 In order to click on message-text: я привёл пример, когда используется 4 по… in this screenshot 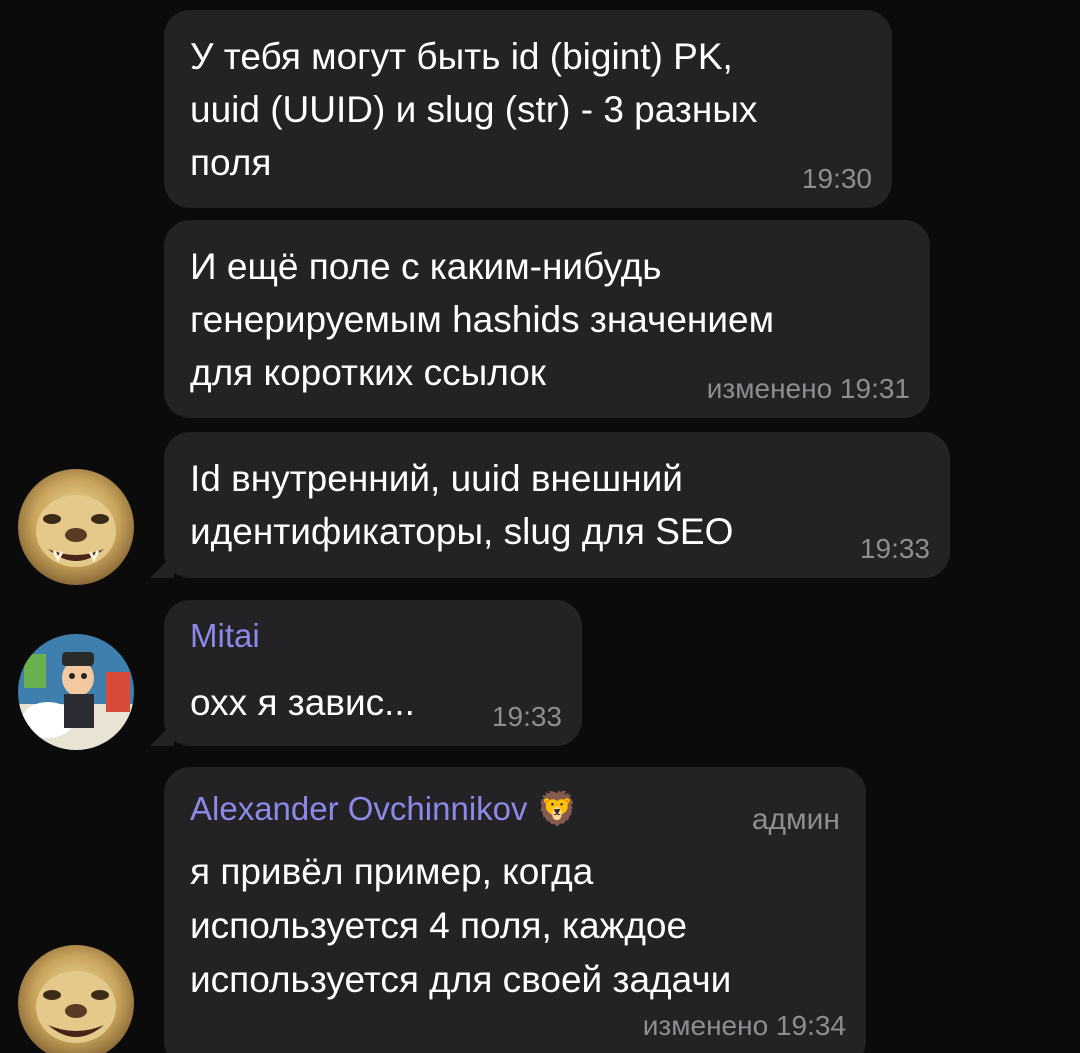, I will do `click(461, 925)`.